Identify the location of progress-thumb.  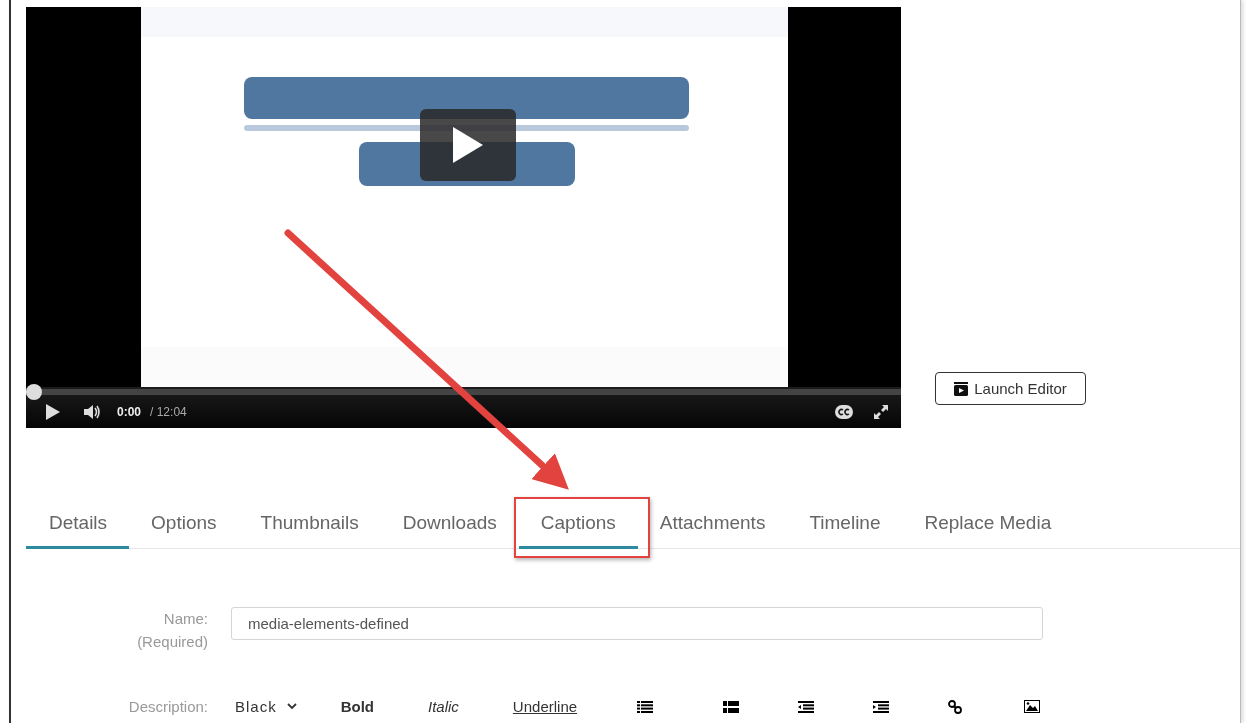
(34, 392).